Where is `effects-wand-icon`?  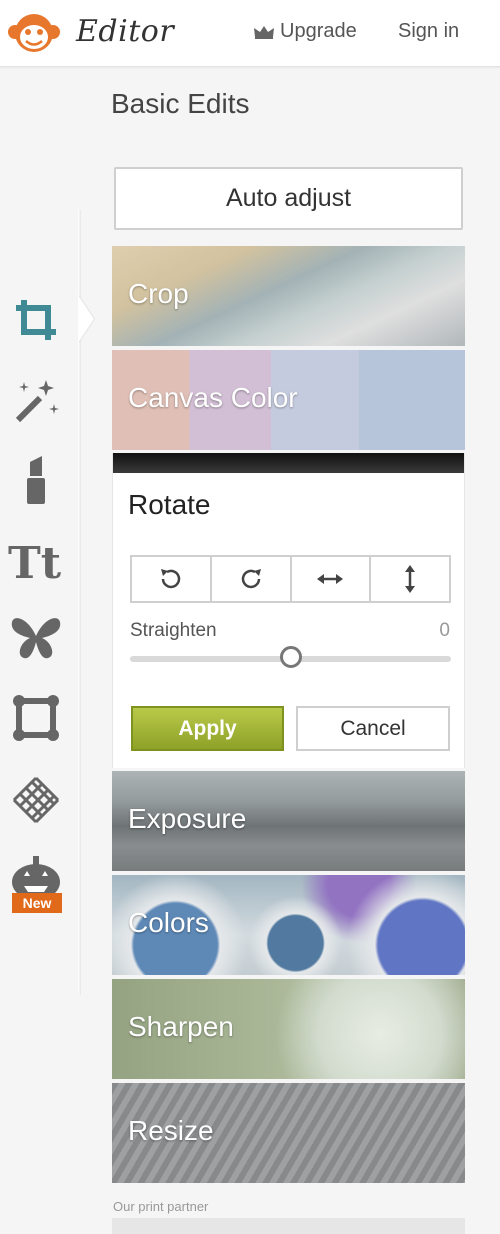 effects-wand-icon is located at coordinates (36, 400).